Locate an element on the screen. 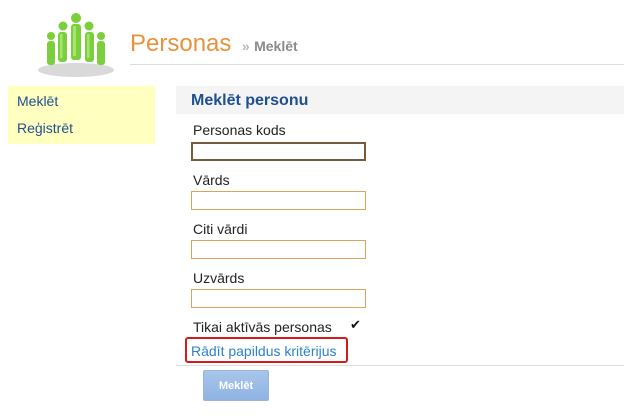 The image size is (624, 419). search-panel-header: Meklēt personu is located at coordinates (400, 100).